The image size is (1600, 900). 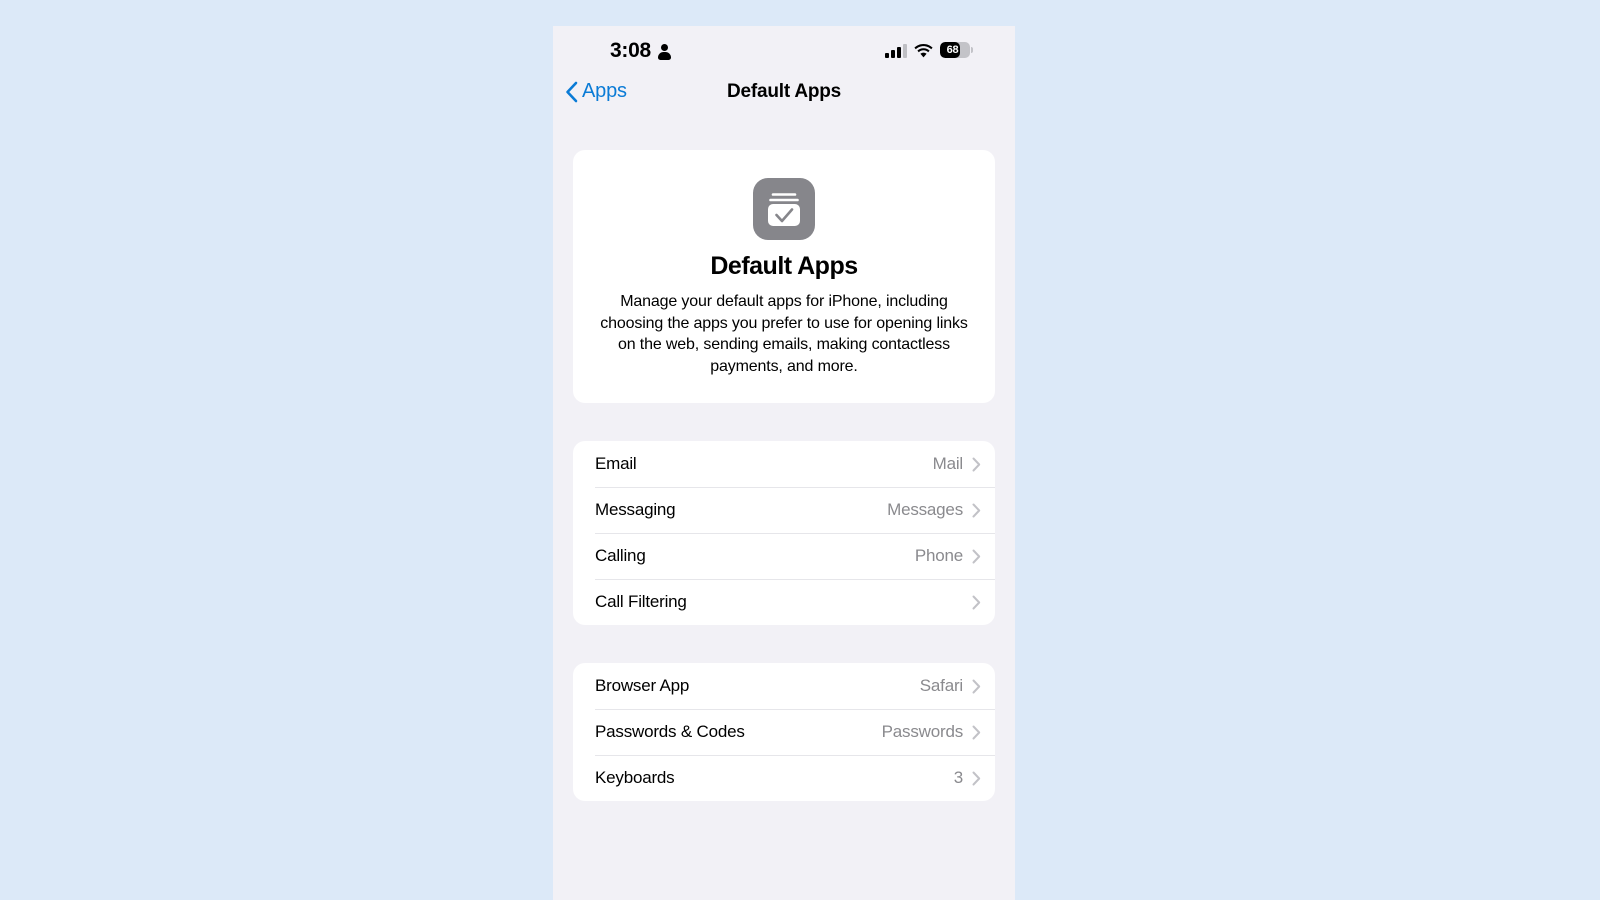 I want to click on settings-row-browser-app: Browser App Safari, so click(x=784, y=686).